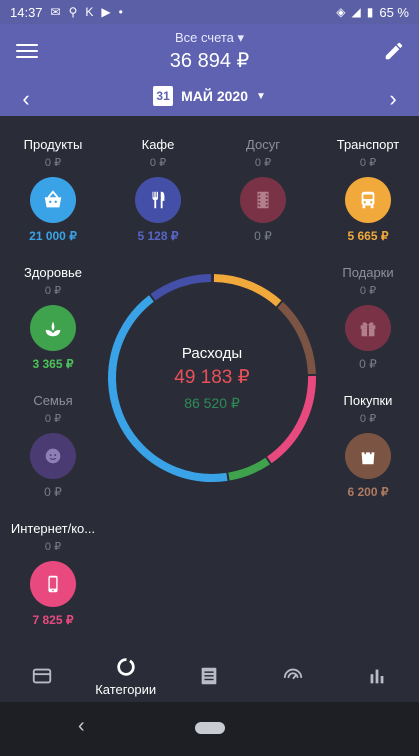  I want to click on category-spent: 5 665 ₽, so click(368, 236).